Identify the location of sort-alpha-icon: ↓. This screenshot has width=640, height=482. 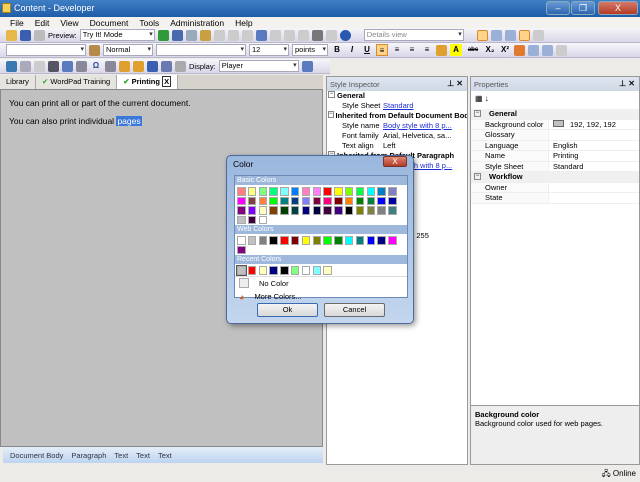
(487, 98).